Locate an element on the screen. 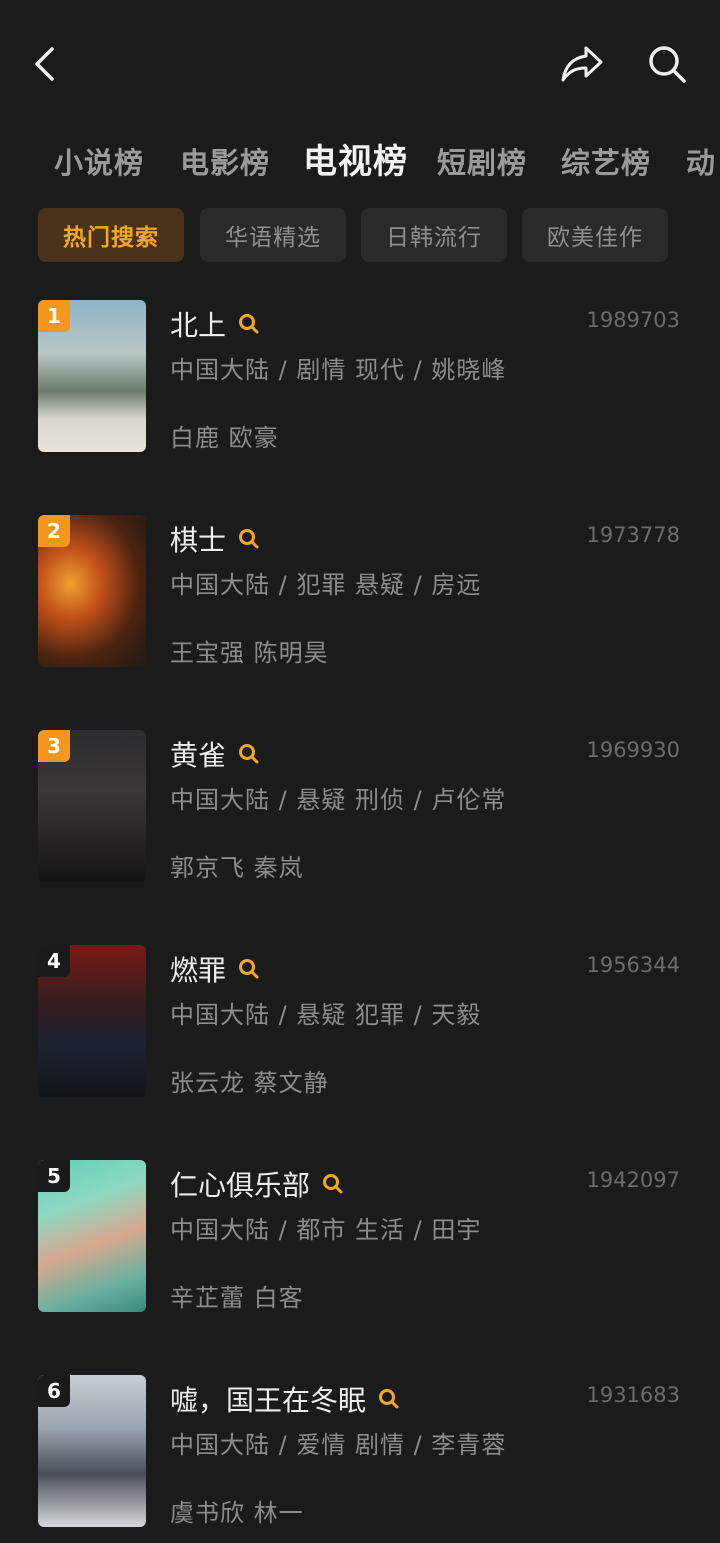  item-cast: 王宝强 陈明昊 is located at coordinates (249, 653).